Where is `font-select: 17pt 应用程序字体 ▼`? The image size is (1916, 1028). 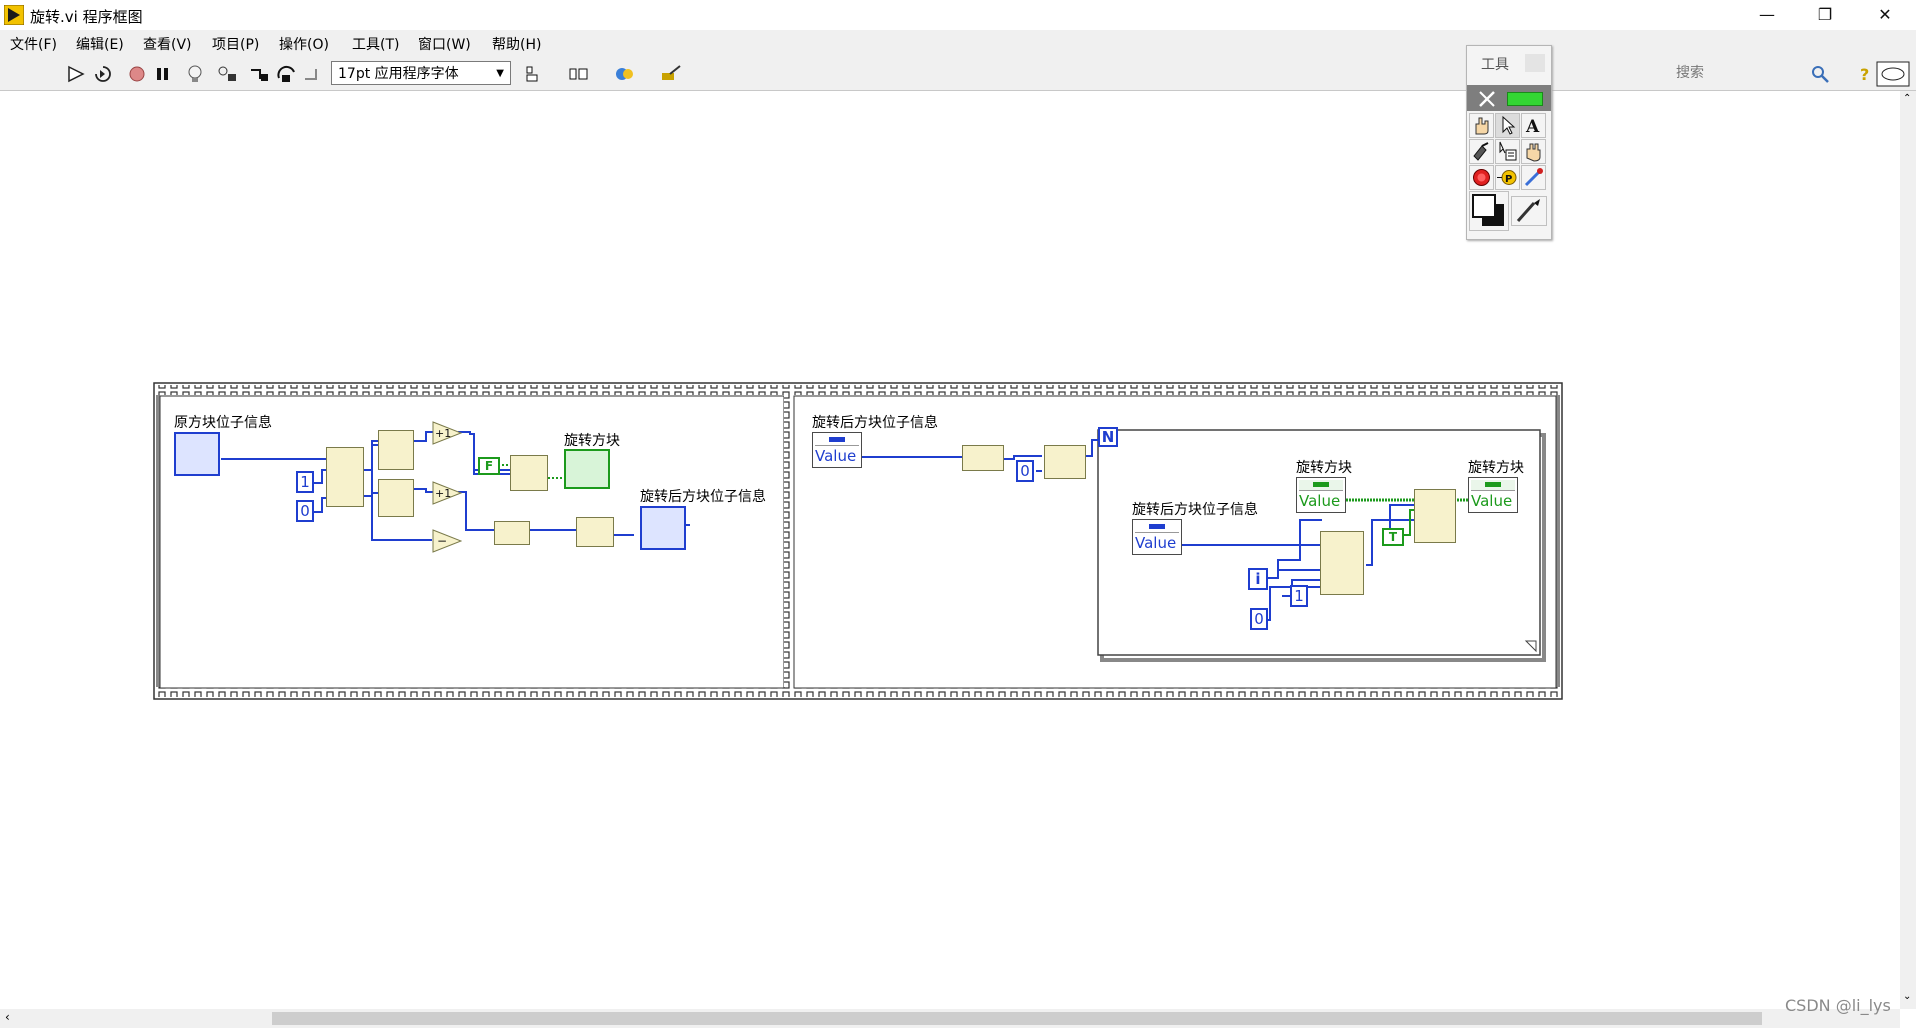 font-select: 17pt 应用程序字体 ▼ is located at coordinates (421, 73).